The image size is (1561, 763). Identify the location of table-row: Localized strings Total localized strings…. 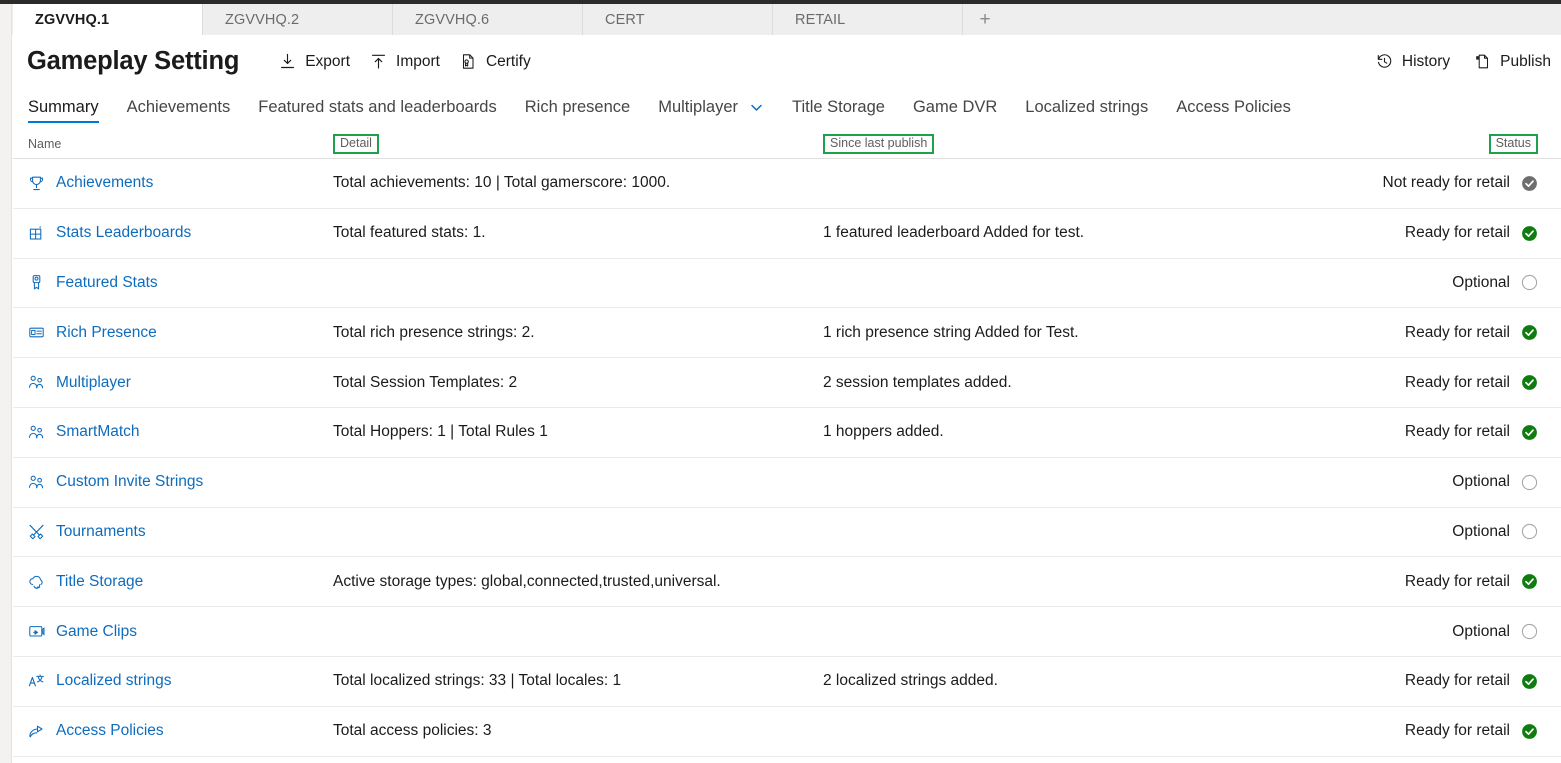
(787, 682).